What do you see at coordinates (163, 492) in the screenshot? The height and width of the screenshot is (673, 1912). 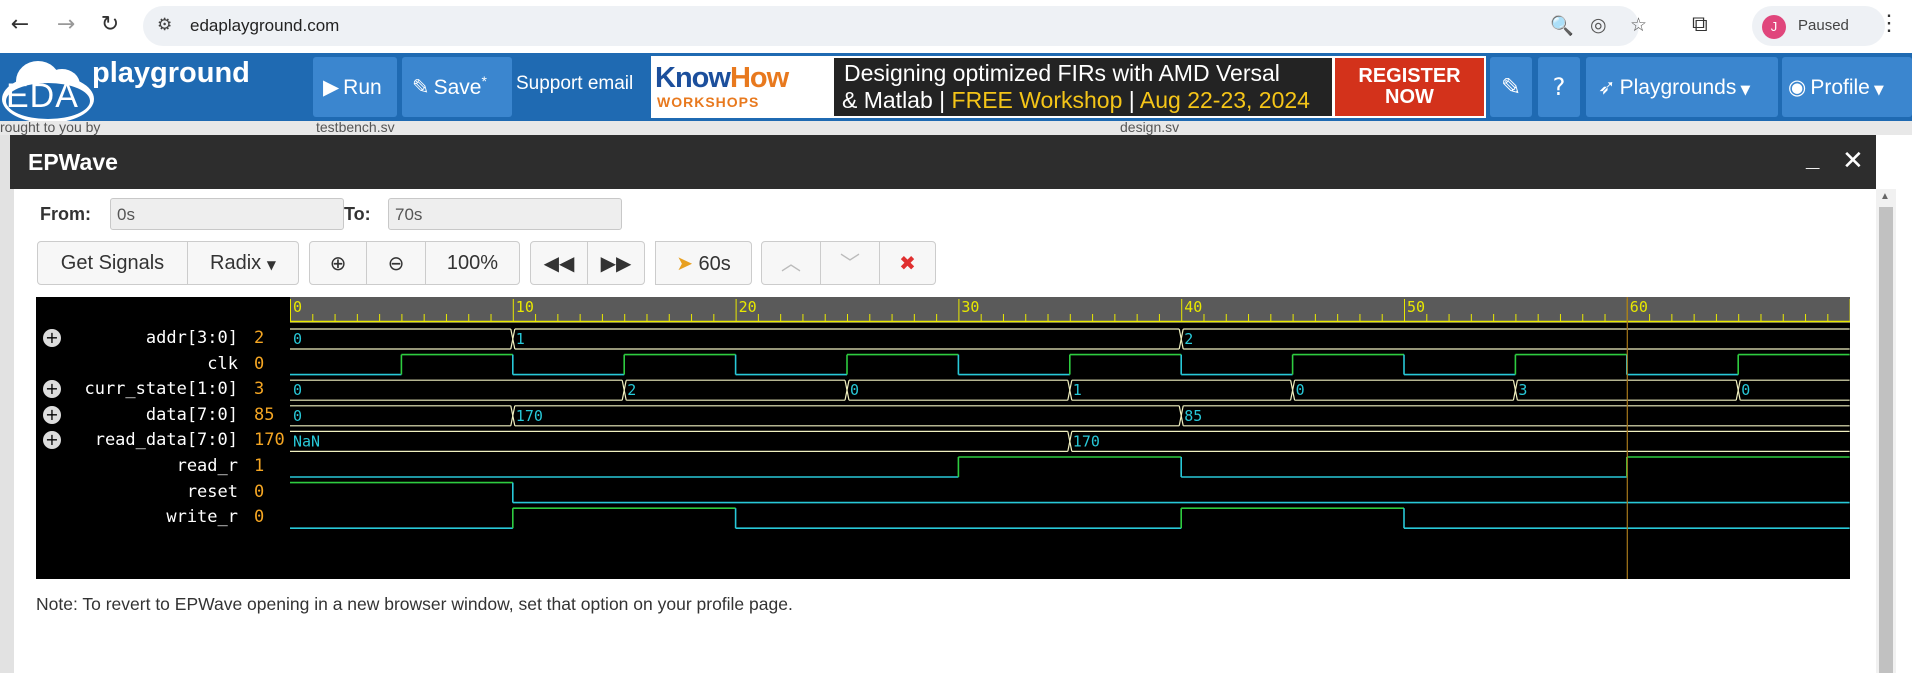 I see `signal-row: reset 0` at bounding box center [163, 492].